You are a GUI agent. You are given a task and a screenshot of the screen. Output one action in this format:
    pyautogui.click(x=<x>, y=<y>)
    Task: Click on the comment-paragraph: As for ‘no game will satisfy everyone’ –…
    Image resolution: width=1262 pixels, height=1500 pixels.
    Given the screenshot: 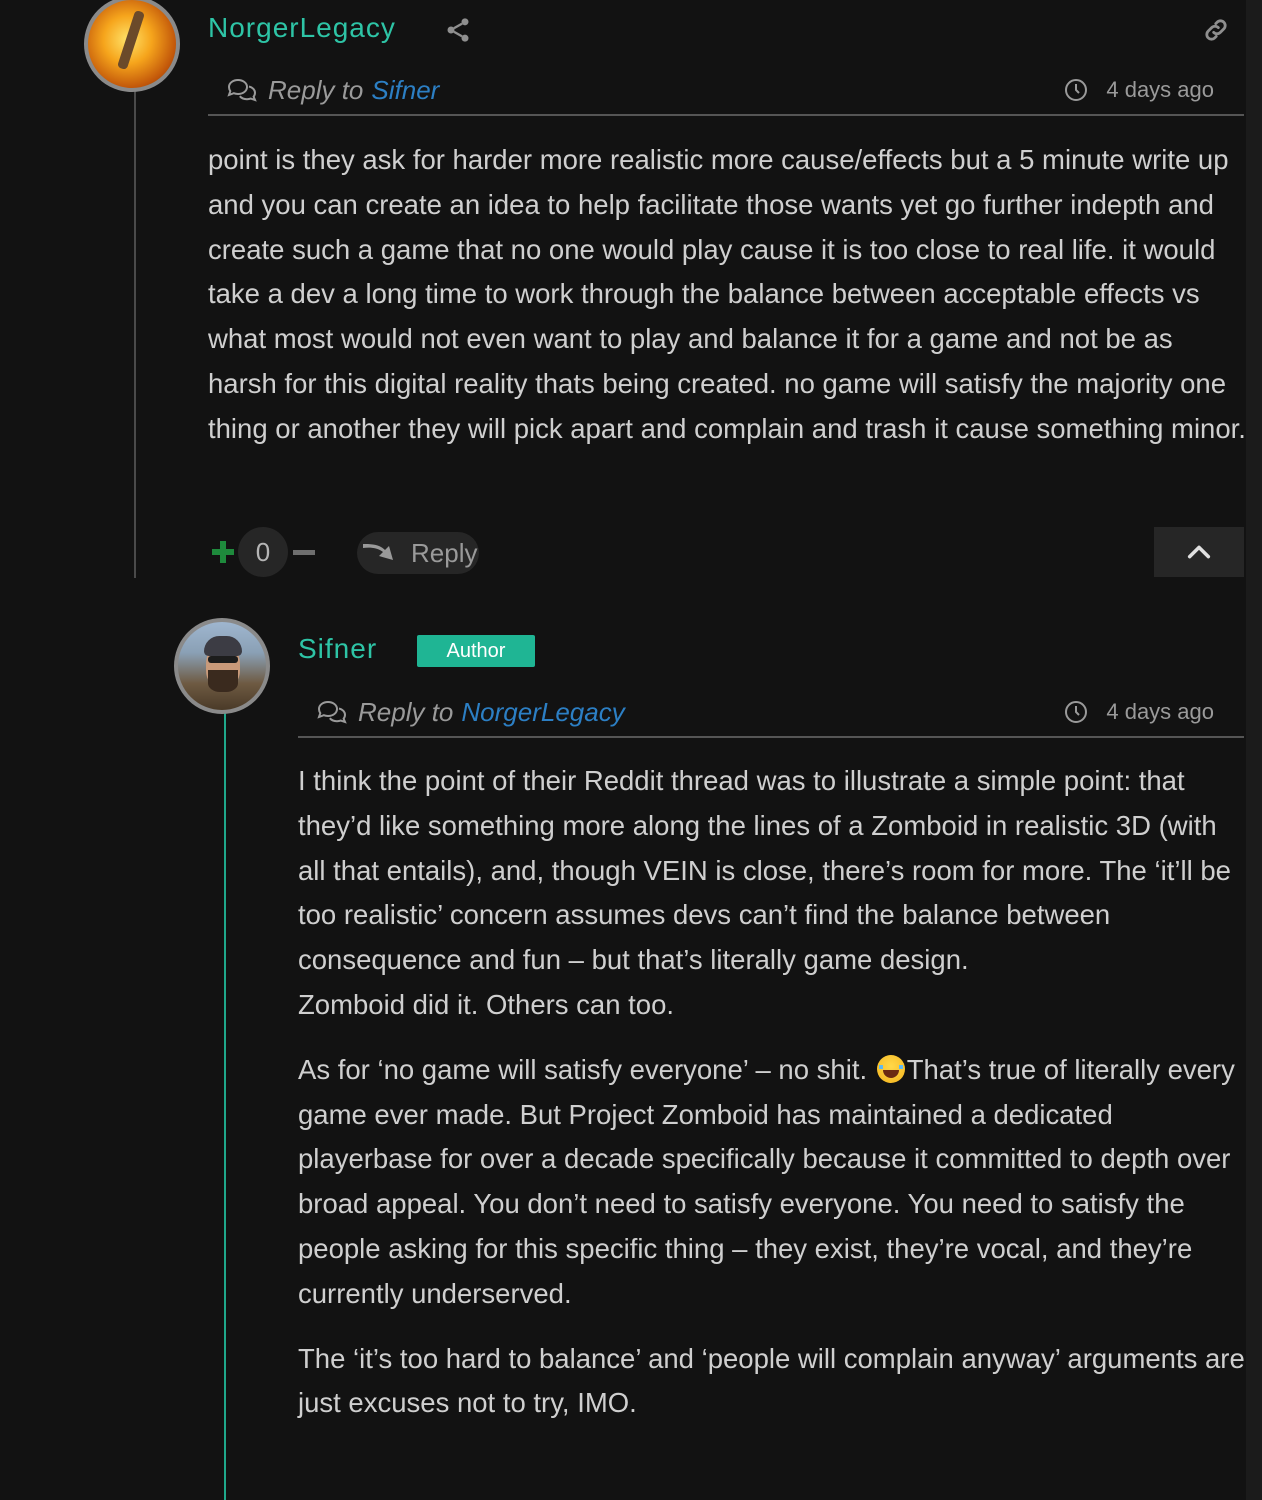 What is the action you would take?
    pyautogui.click(x=772, y=1182)
    